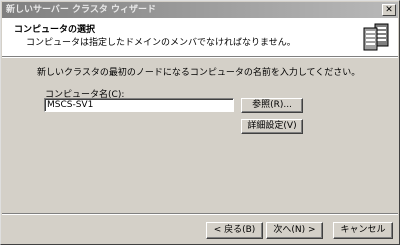  Describe the element at coordinates (200, 214) in the screenshot. I see `footer-divider` at that location.